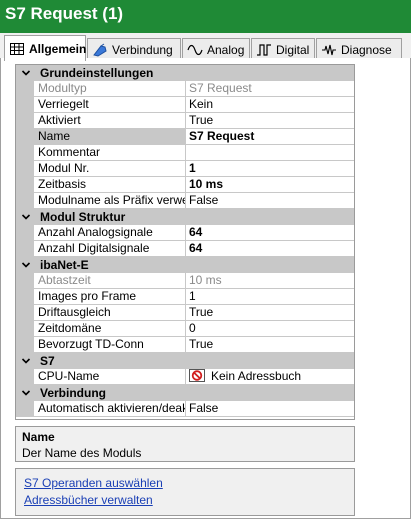  What do you see at coordinates (185, 393) in the screenshot?
I see `category-verbindung: Verbindung` at bounding box center [185, 393].